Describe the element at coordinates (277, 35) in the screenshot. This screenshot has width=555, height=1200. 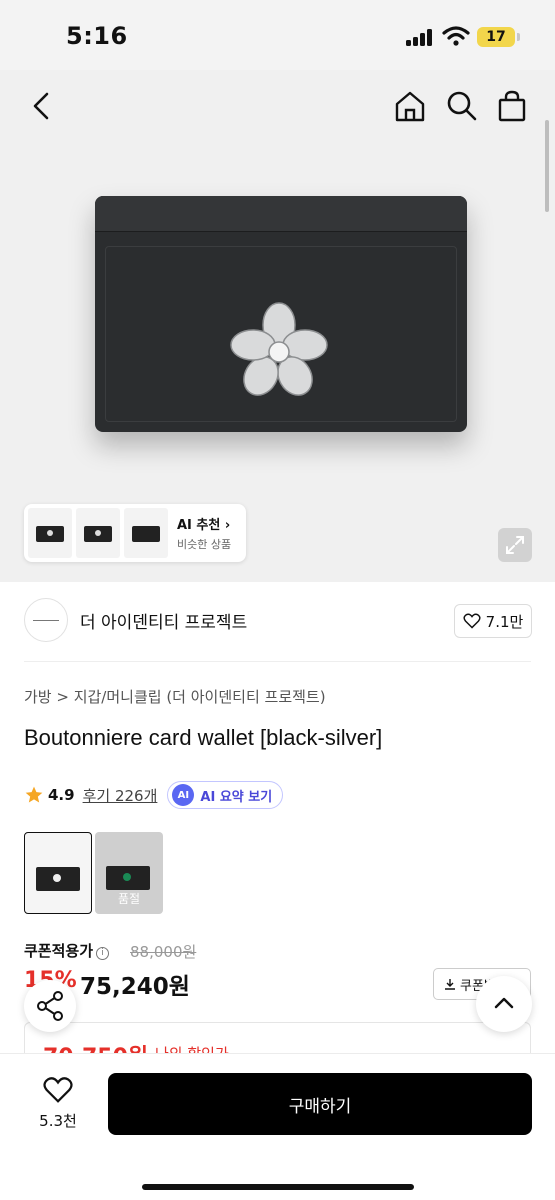
I see `status-bar: 5:16 17` at that location.